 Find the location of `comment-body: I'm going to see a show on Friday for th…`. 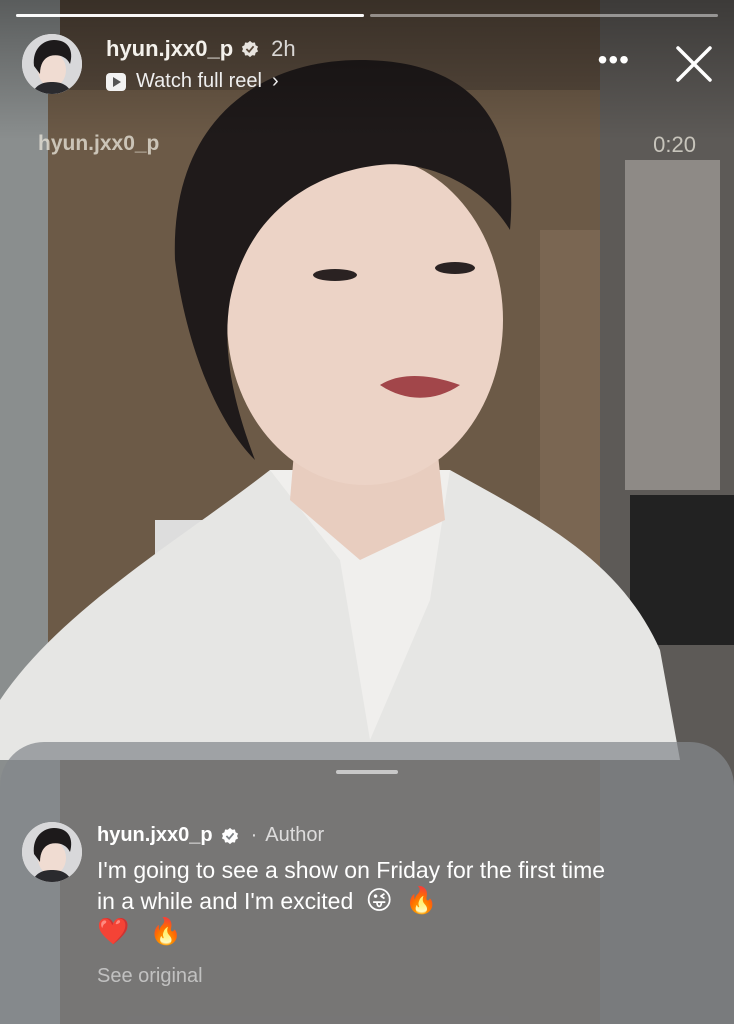

comment-body: I'm going to see a show on Friday for th… is located at coordinates (351, 885).